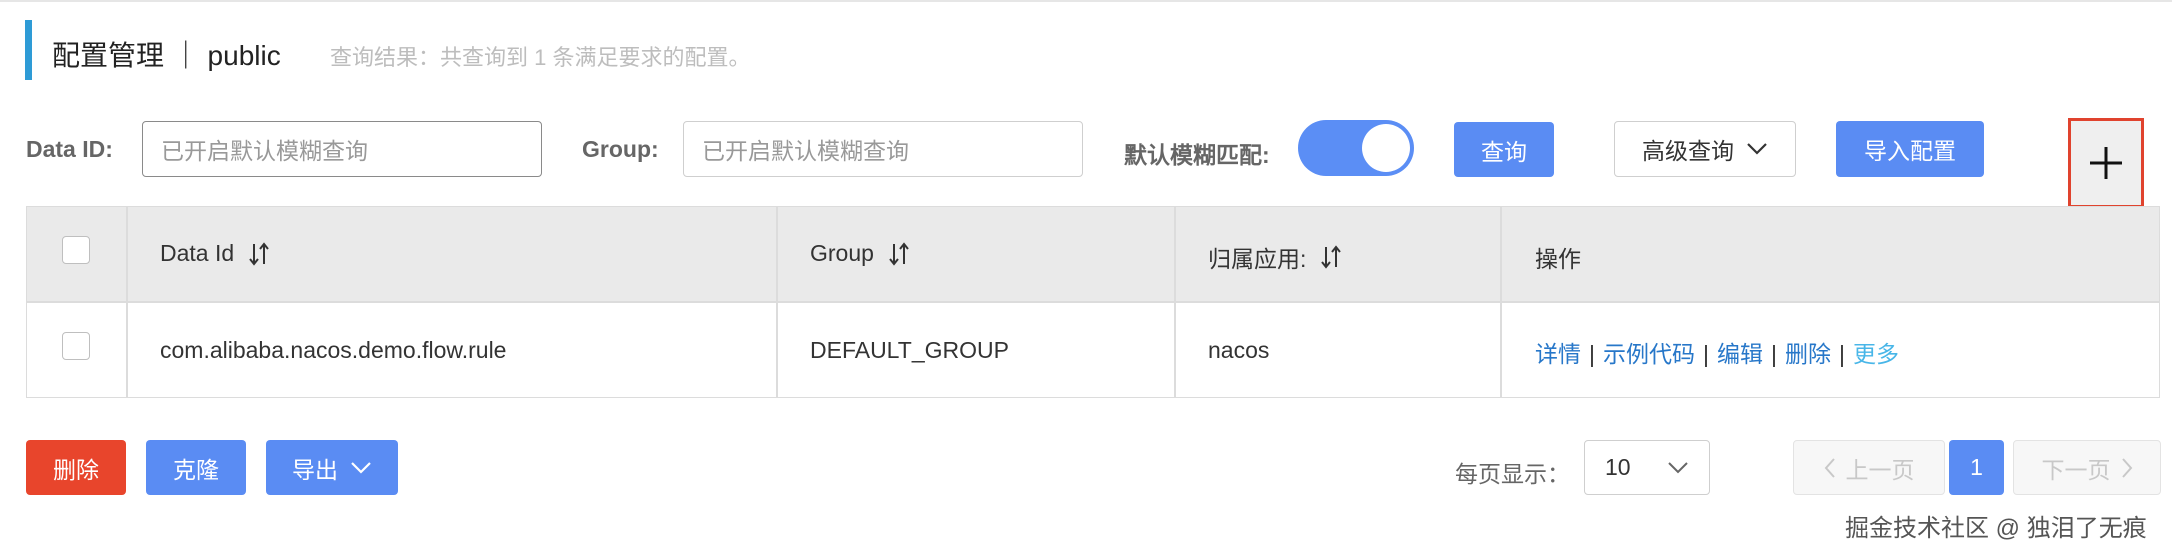  I want to click on next-page-button: 下一页, so click(2087, 467).